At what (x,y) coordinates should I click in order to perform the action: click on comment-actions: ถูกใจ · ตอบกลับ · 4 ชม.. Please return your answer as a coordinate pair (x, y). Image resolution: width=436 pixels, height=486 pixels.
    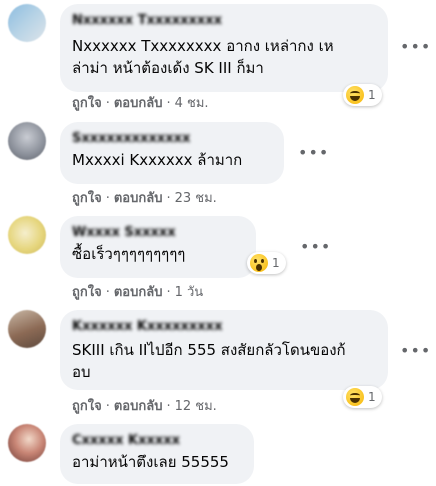
    Looking at the image, I should click on (140, 103).